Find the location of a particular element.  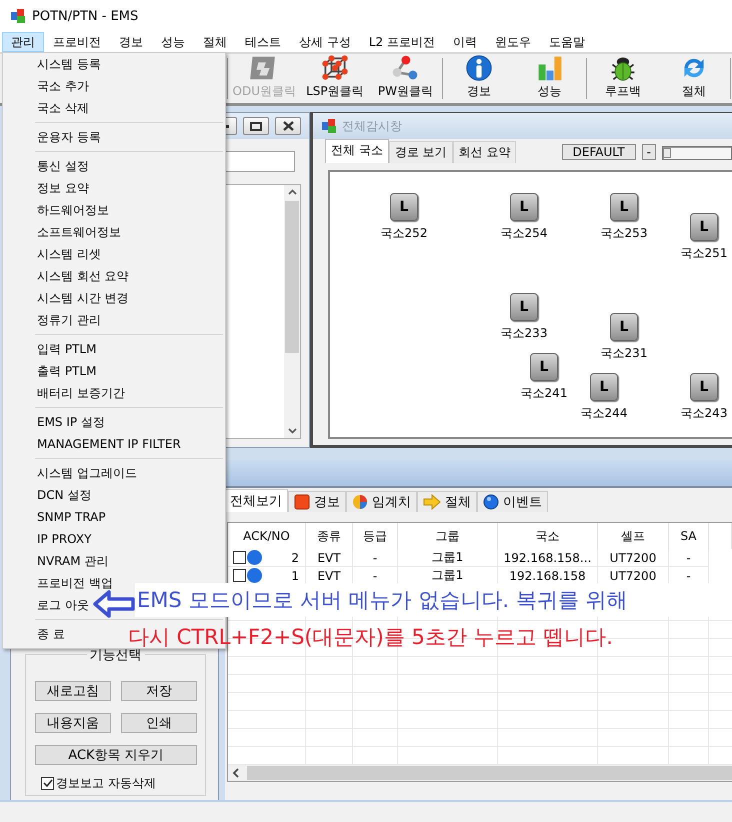

action-button: 저장 is located at coordinates (159, 691).